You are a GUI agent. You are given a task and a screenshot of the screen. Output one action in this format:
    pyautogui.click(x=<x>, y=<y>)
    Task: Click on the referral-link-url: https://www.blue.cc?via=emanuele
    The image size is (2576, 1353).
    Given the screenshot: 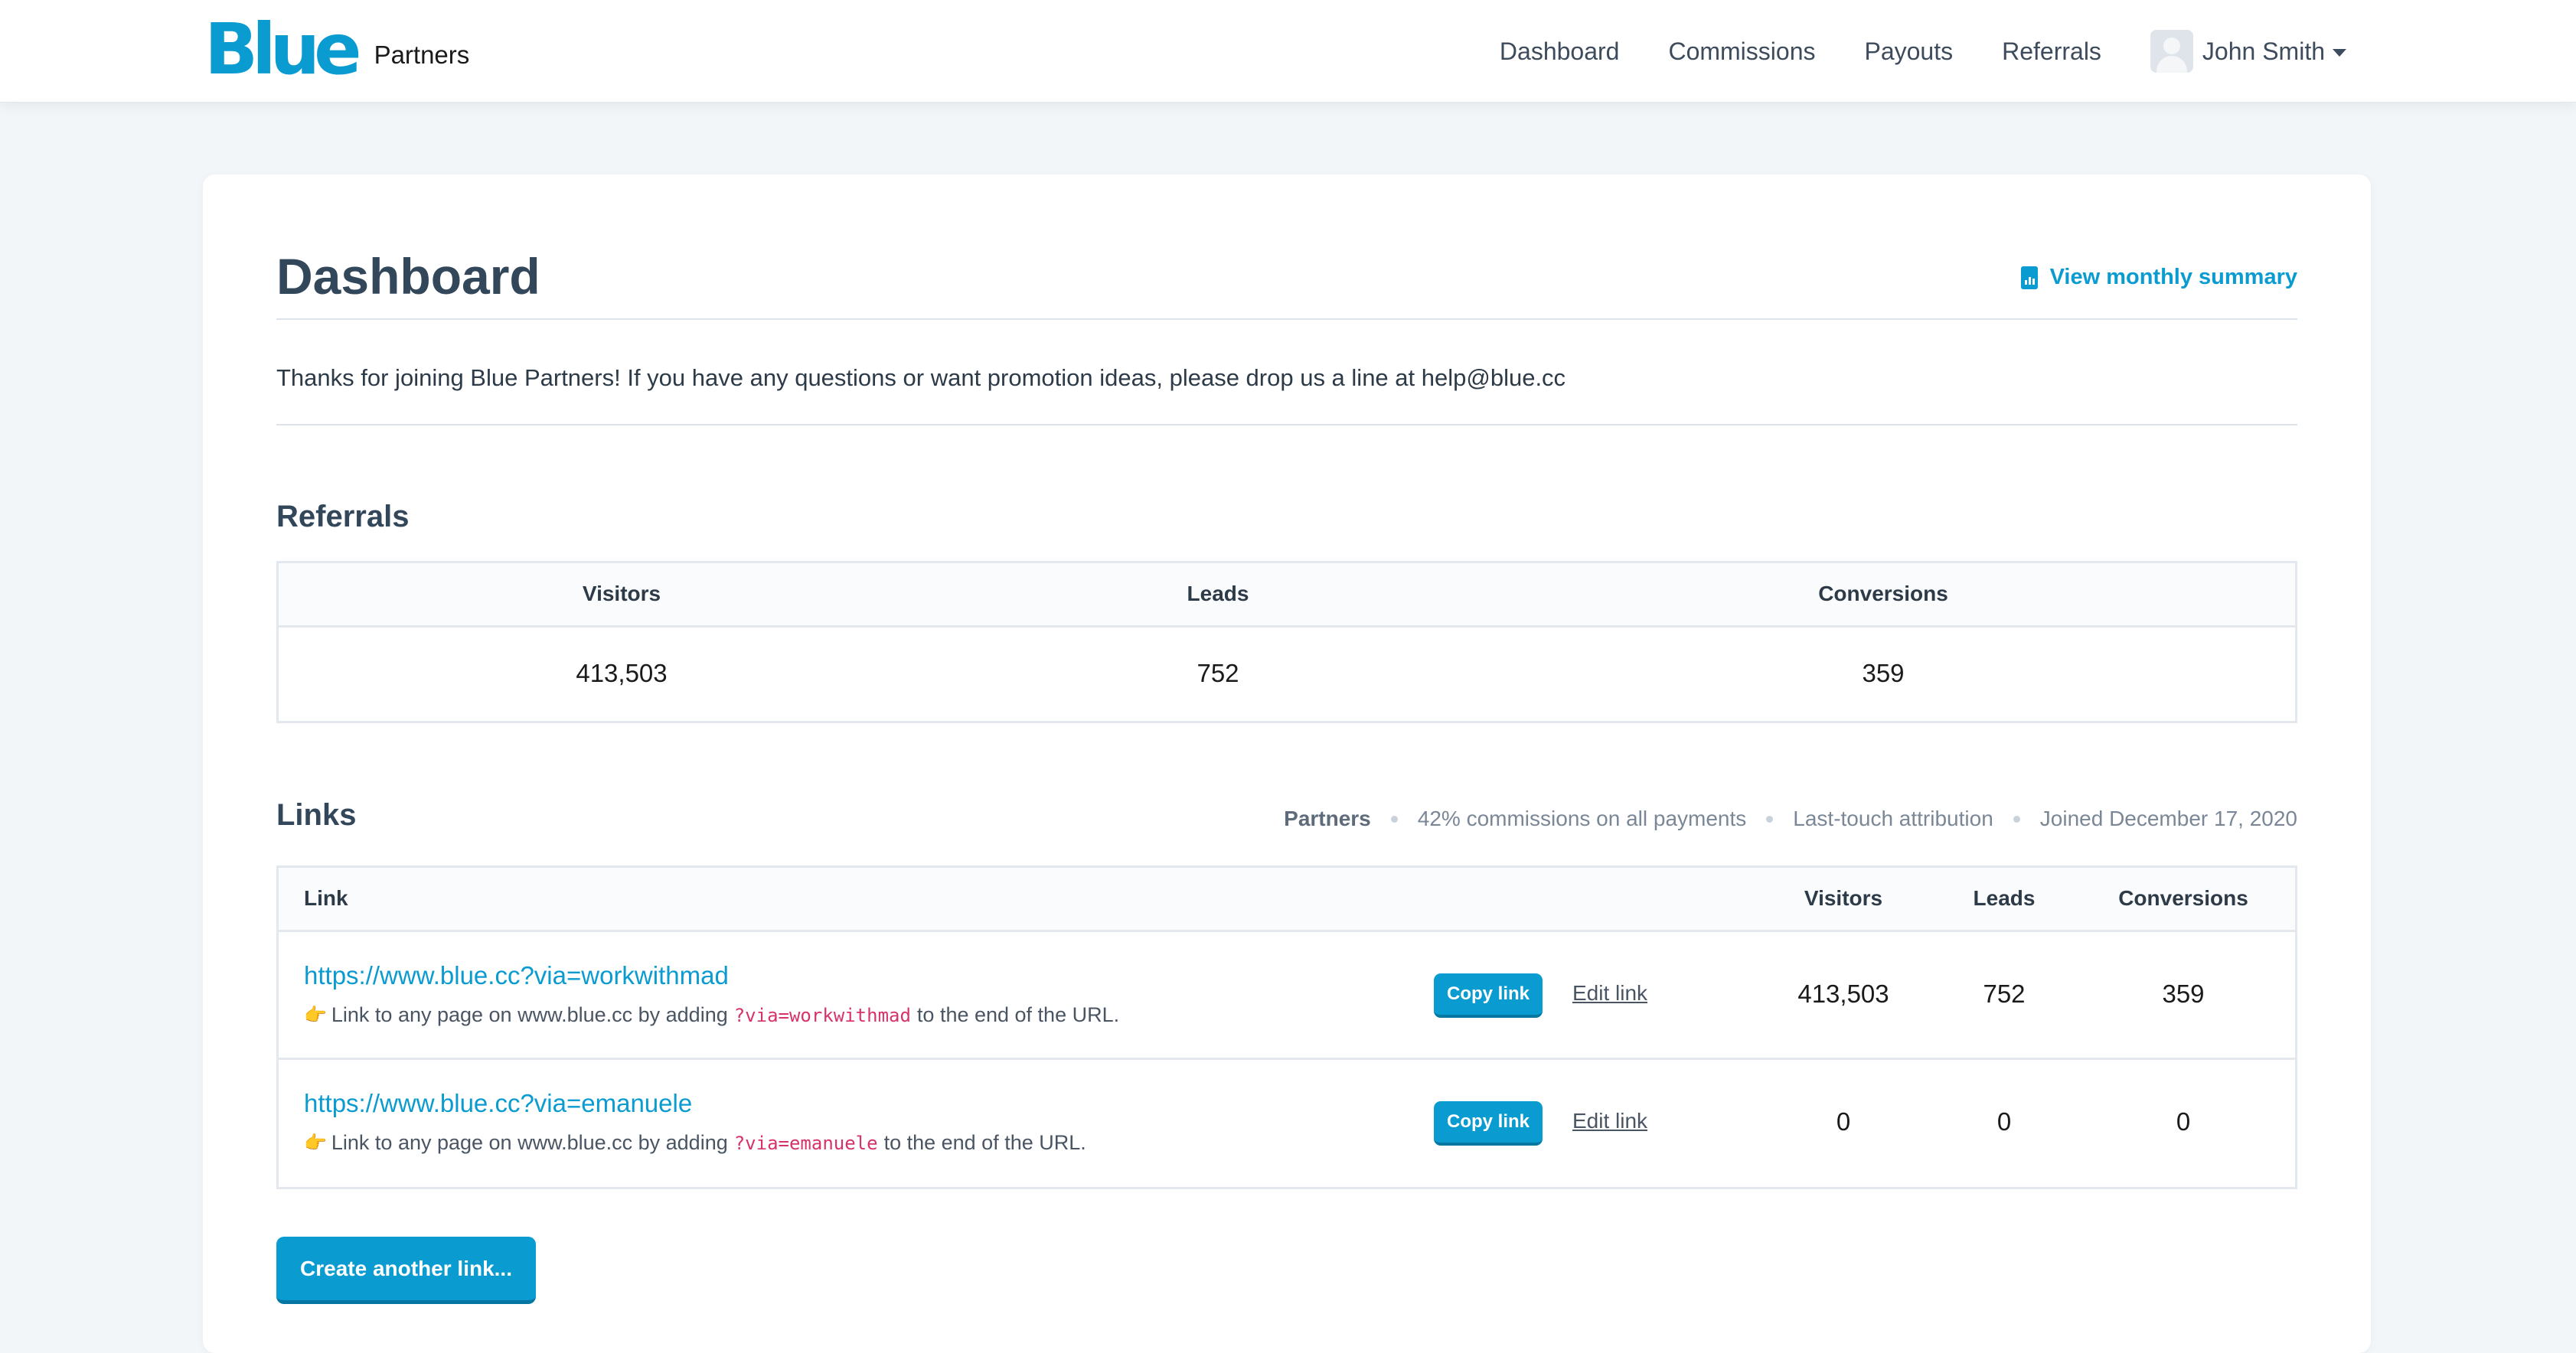 What is the action you would take?
    pyautogui.click(x=498, y=1103)
    